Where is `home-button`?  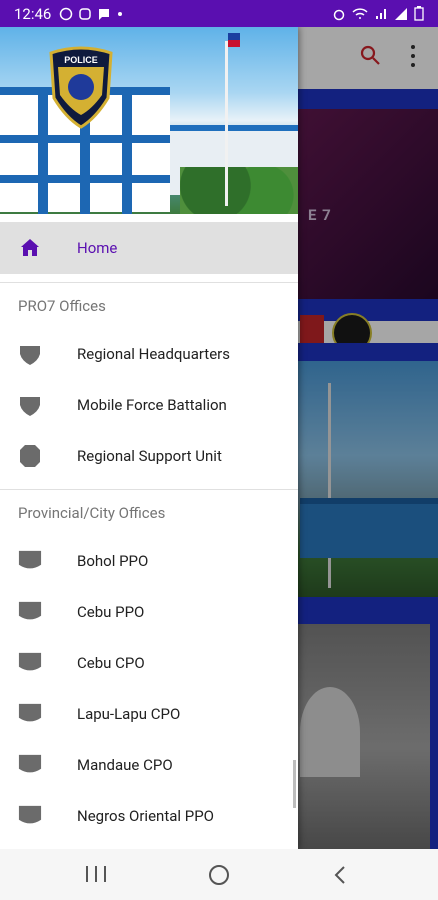 home-button is located at coordinates (219, 875).